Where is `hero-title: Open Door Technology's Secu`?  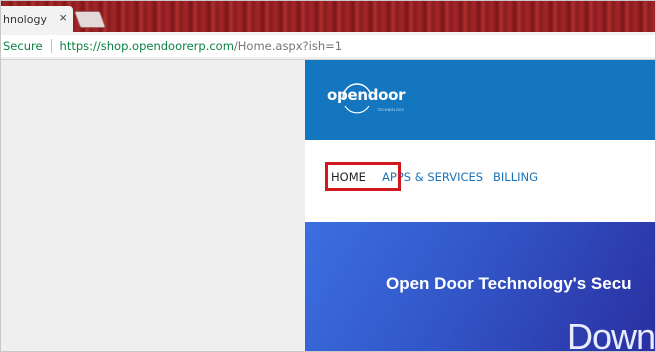 hero-title: Open Door Technology's Secu is located at coordinates (509, 283).